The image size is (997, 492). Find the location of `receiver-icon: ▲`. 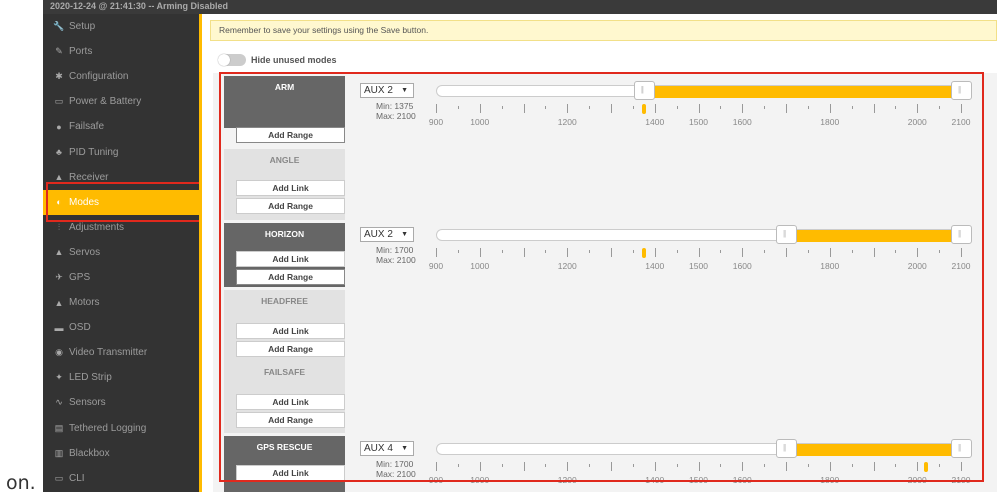

receiver-icon: ▲ is located at coordinates (59, 177).